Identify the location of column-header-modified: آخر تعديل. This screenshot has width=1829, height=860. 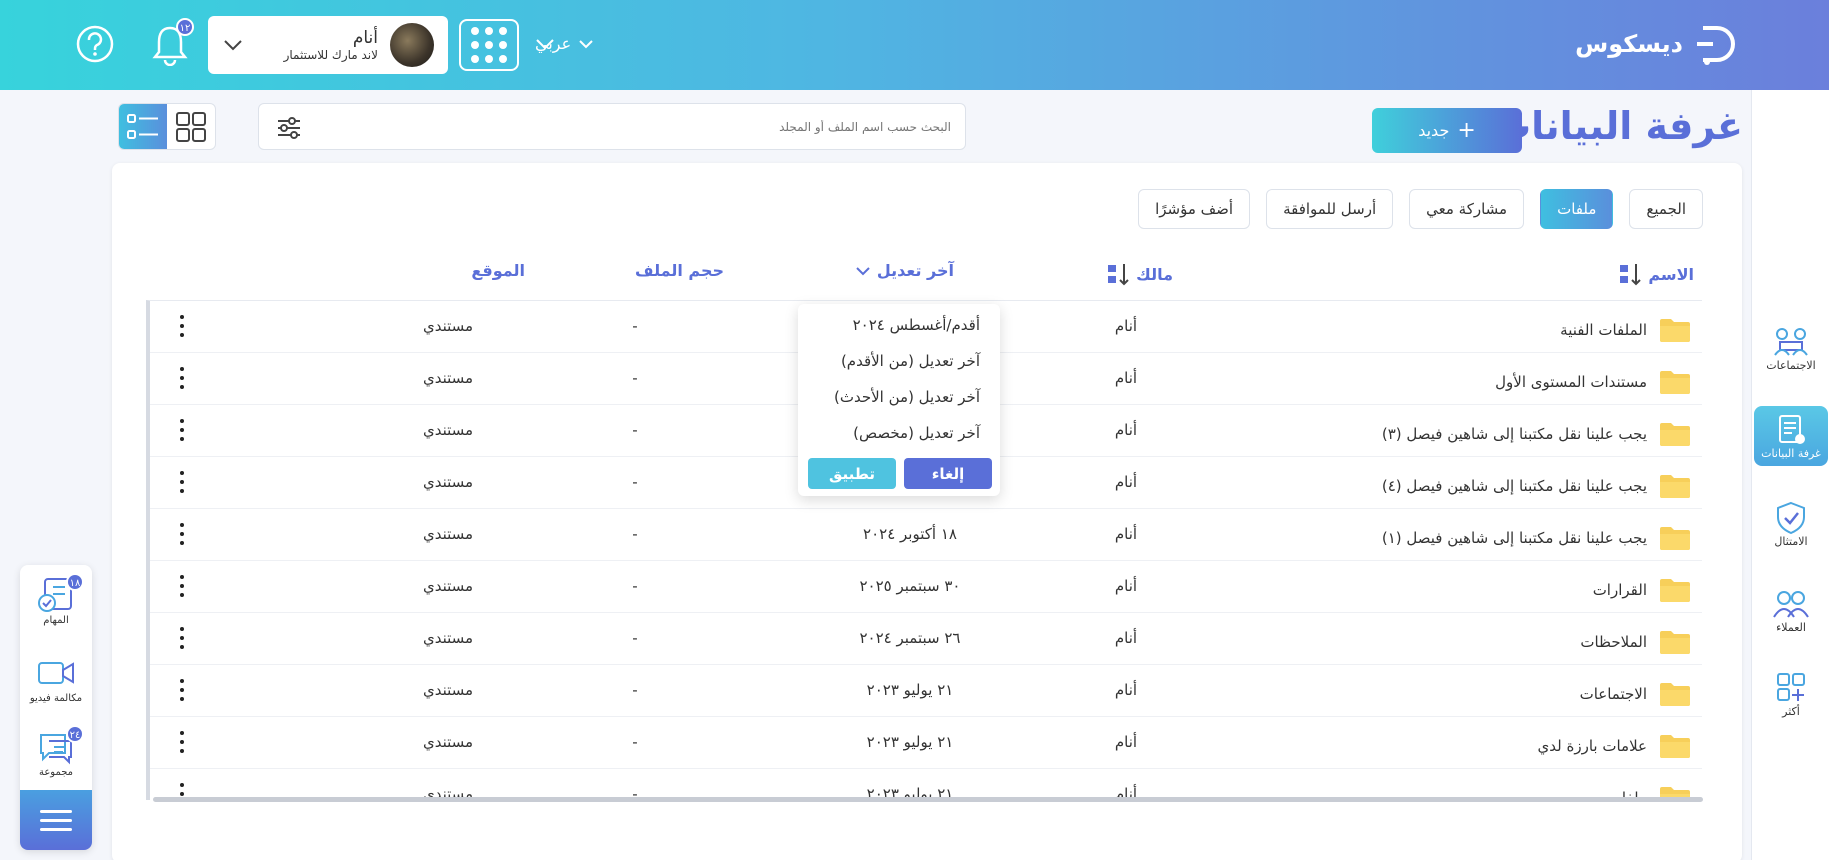
(904, 270).